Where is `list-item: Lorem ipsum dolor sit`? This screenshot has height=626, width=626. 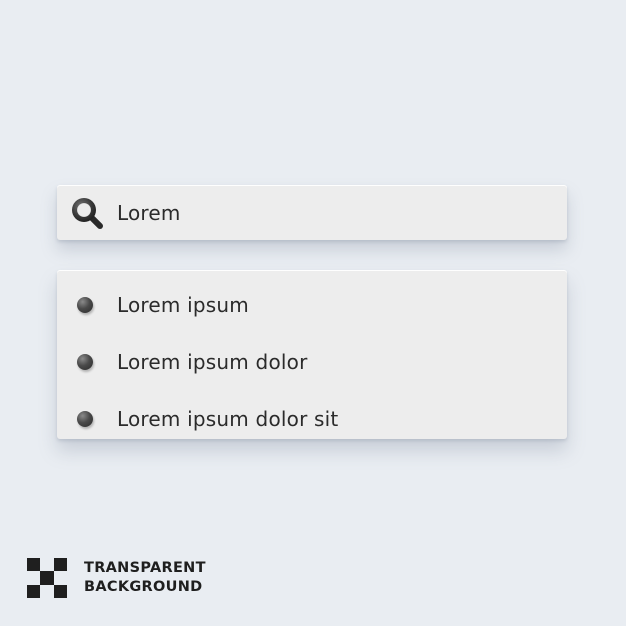 list-item: Lorem ipsum dolor sit is located at coordinates (312, 418).